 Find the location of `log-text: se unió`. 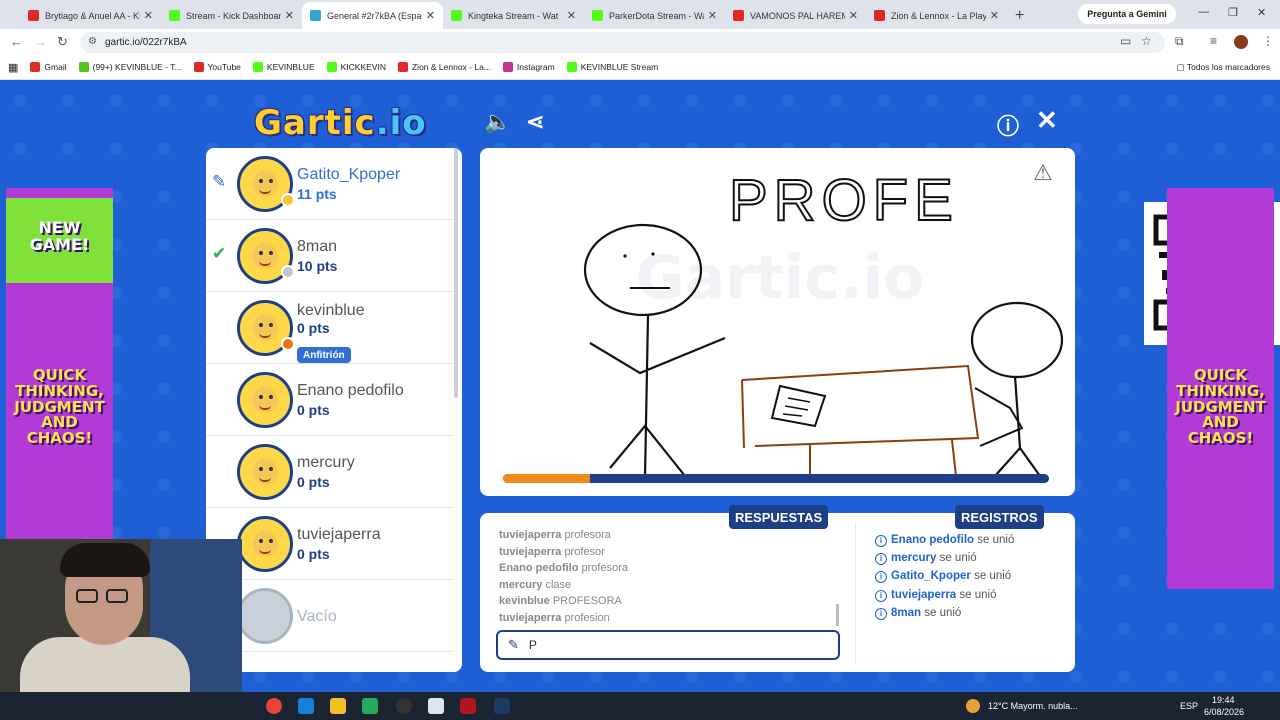

log-text: se unió is located at coordinates (958, 558).